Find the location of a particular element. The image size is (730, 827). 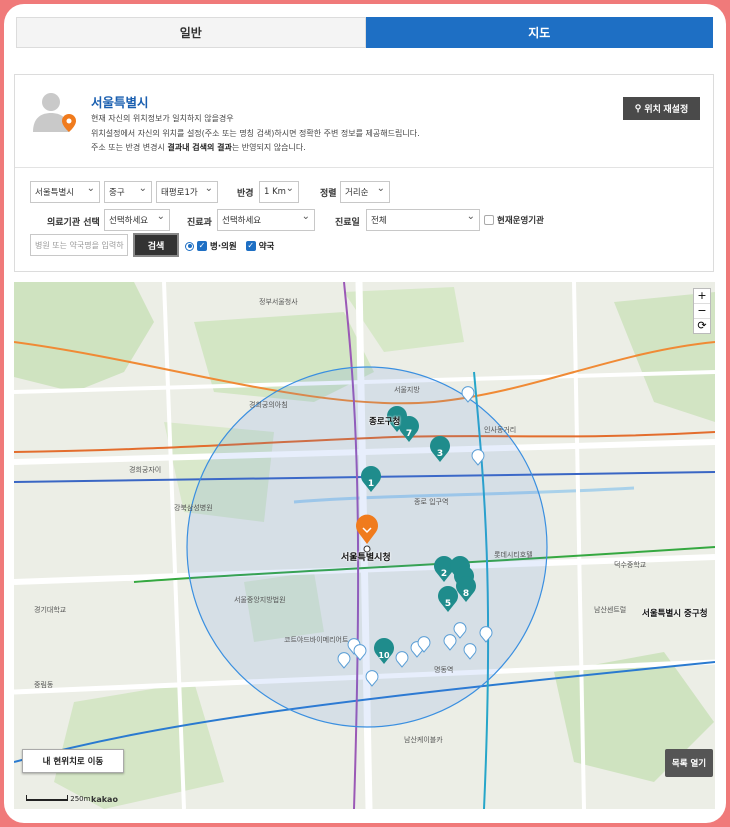

svg-text: 경희궁의아침 is located at coordinates (268, 404).